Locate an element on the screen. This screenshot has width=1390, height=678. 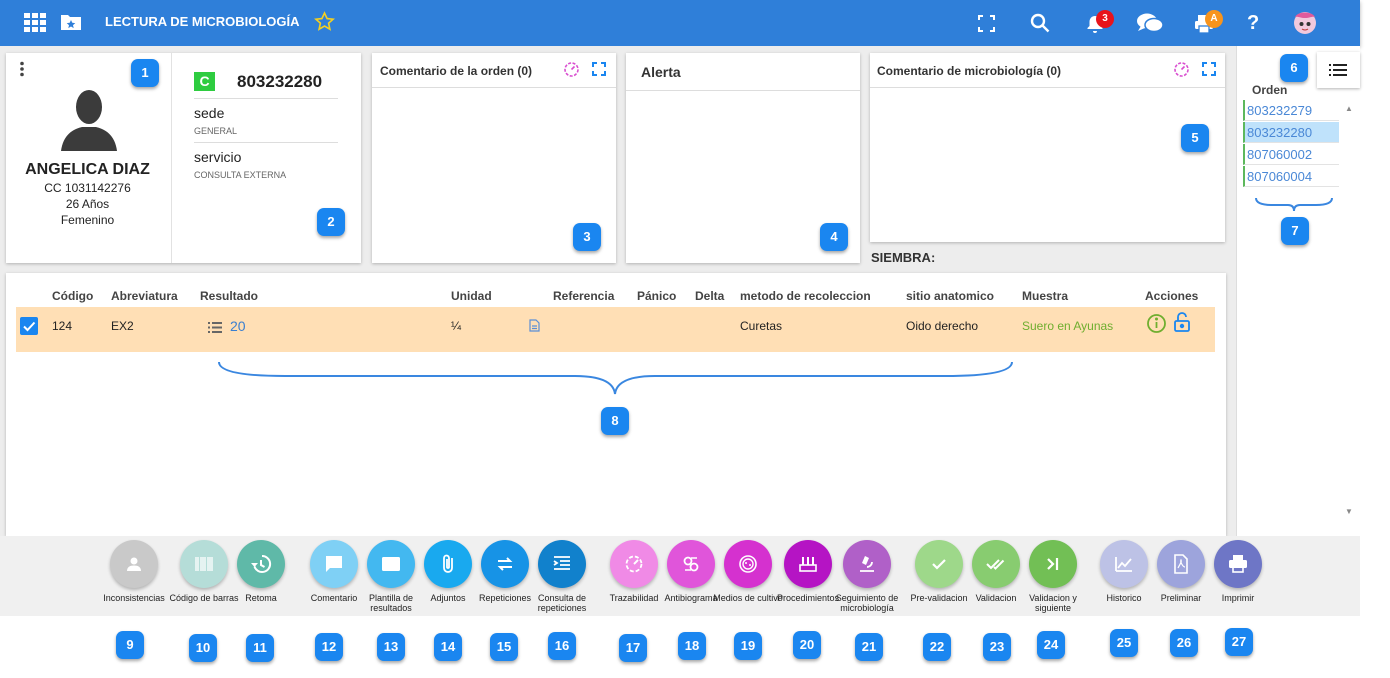
top-bar: LECTURA DE MICROBIOLOGÍA 3 A ? is located at coordinates (680, 23).